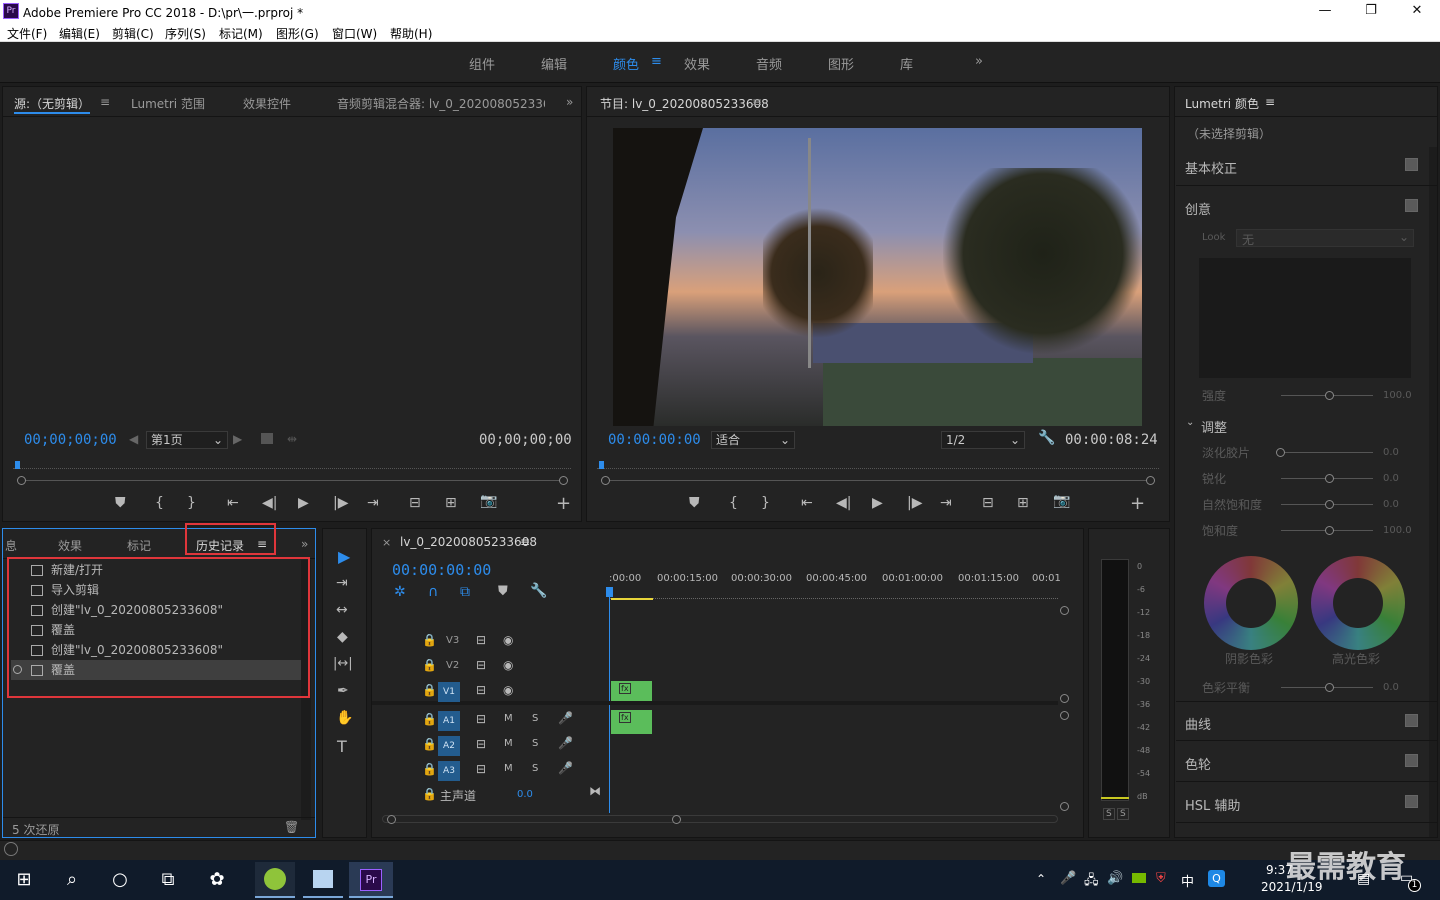 This screenshot has height=900, width=1440. I want to click on program-zoom-bar, so click(879, 480).